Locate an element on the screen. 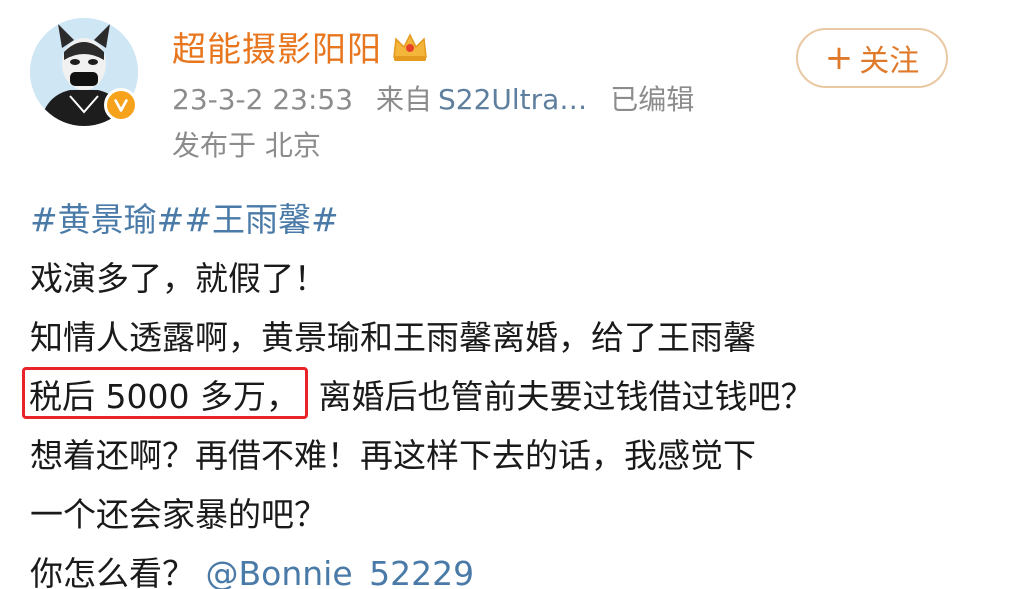  username-row: 超能摄影阳阳 is located at coordinates (301, 46).